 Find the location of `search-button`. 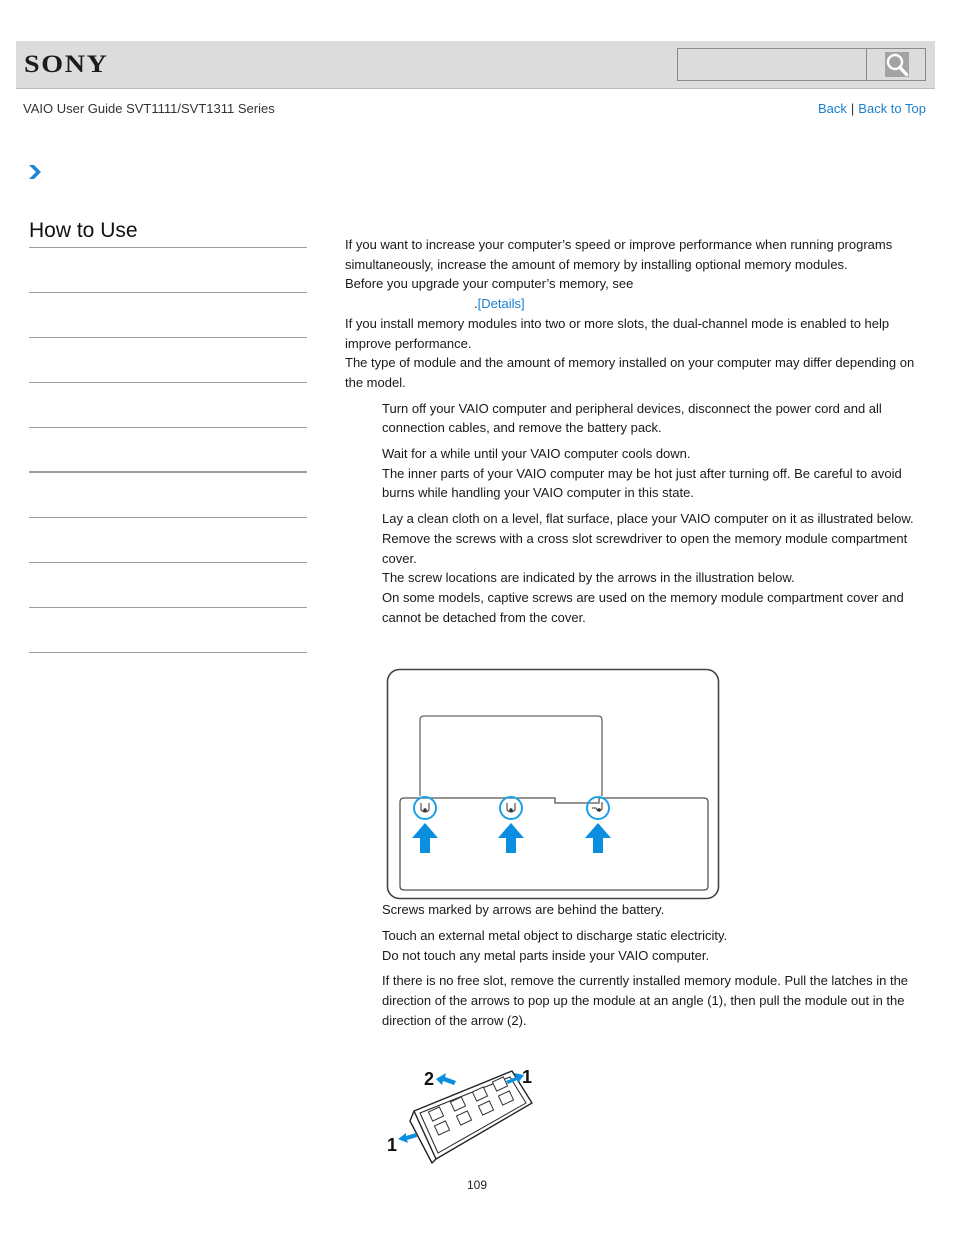

search-button is located at coordinates (895, 64).